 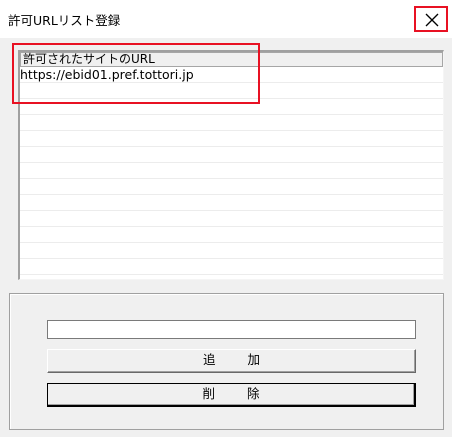 I want to click on title-bar: 許可URLリスト登録, so click(x=226, y=19).